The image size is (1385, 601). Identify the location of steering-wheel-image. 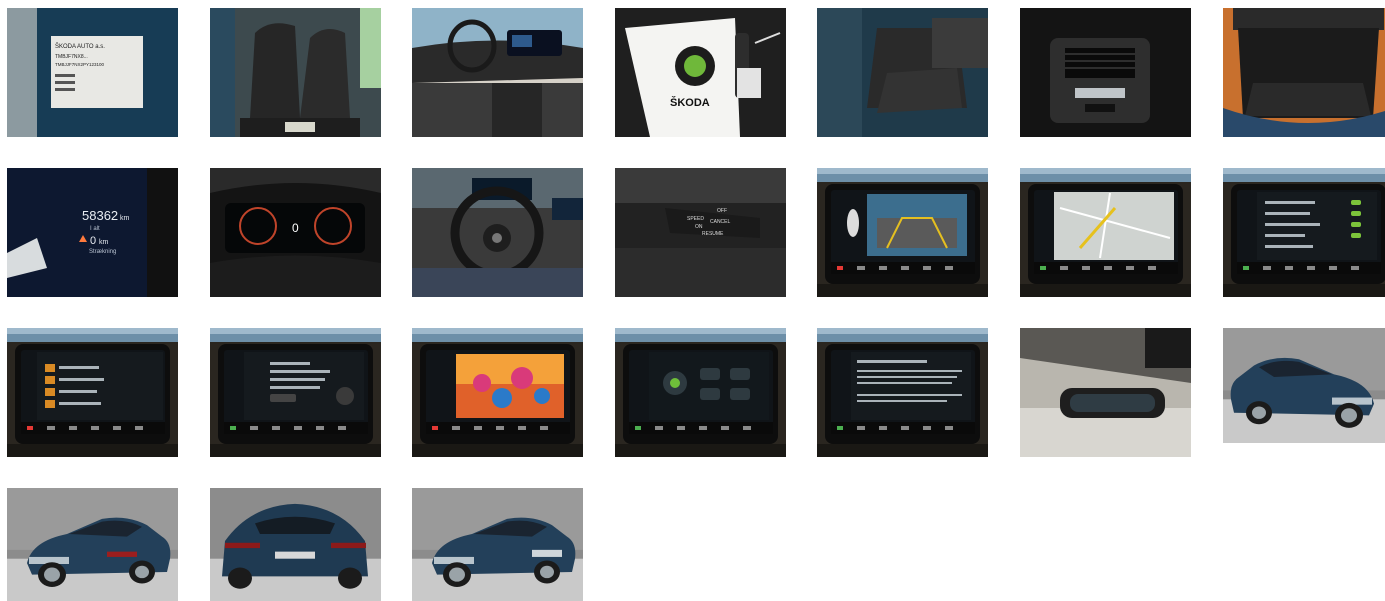
(497, 232).